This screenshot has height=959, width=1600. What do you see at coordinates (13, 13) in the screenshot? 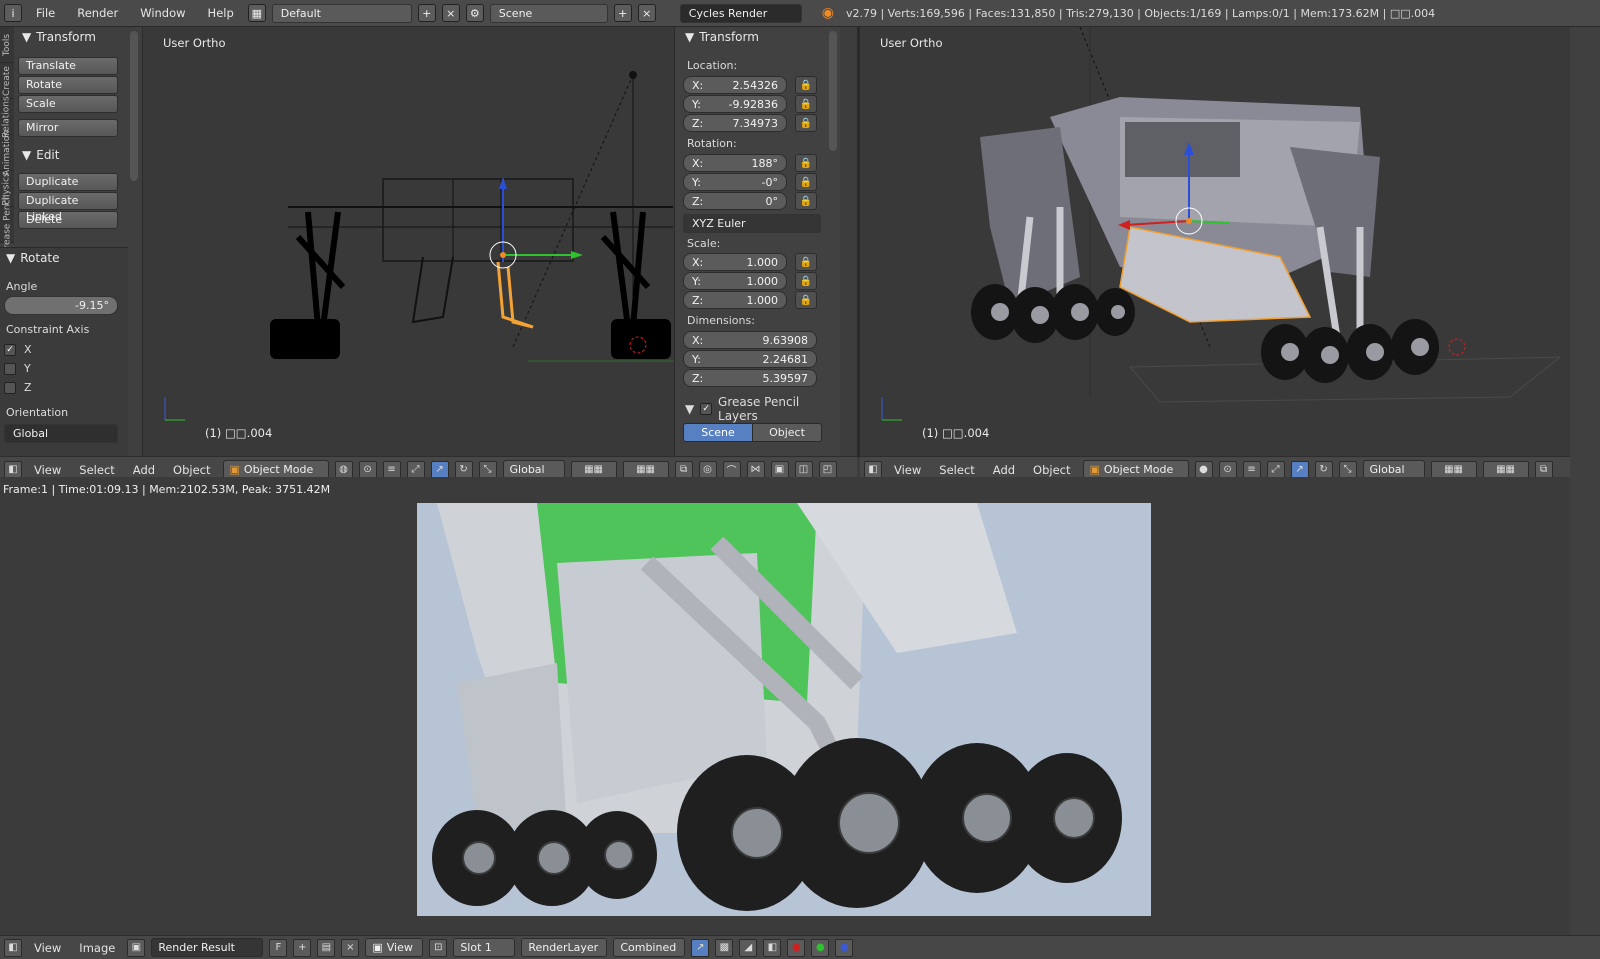
I see `info-editor-icon: i` at bounding box center [13, 13].